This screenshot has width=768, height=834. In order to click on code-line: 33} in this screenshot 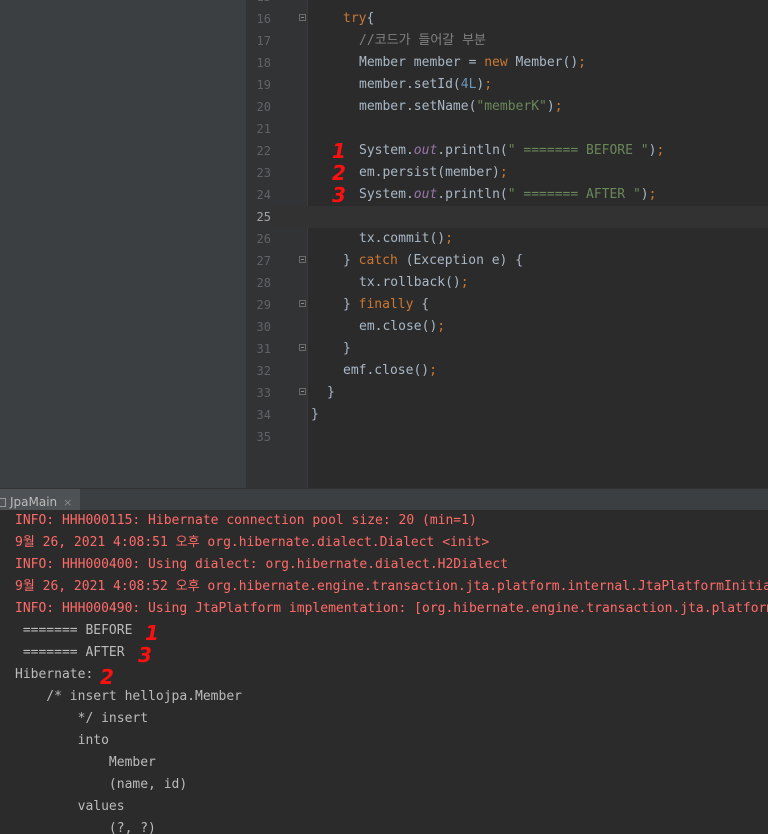, I will do `click(507, 393)`.